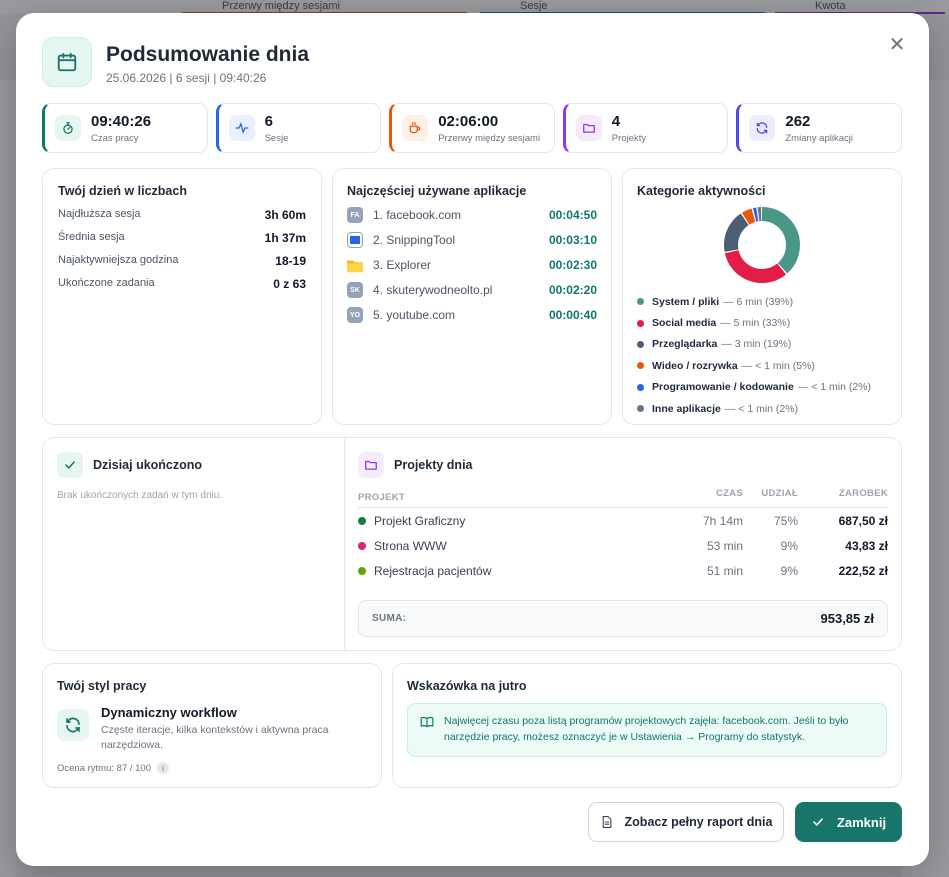 The image size is (949, 877). Describe the element at coordinates (755, 323) in the screenshot. I see `category-detail: — 5 min (33%)` at that location.